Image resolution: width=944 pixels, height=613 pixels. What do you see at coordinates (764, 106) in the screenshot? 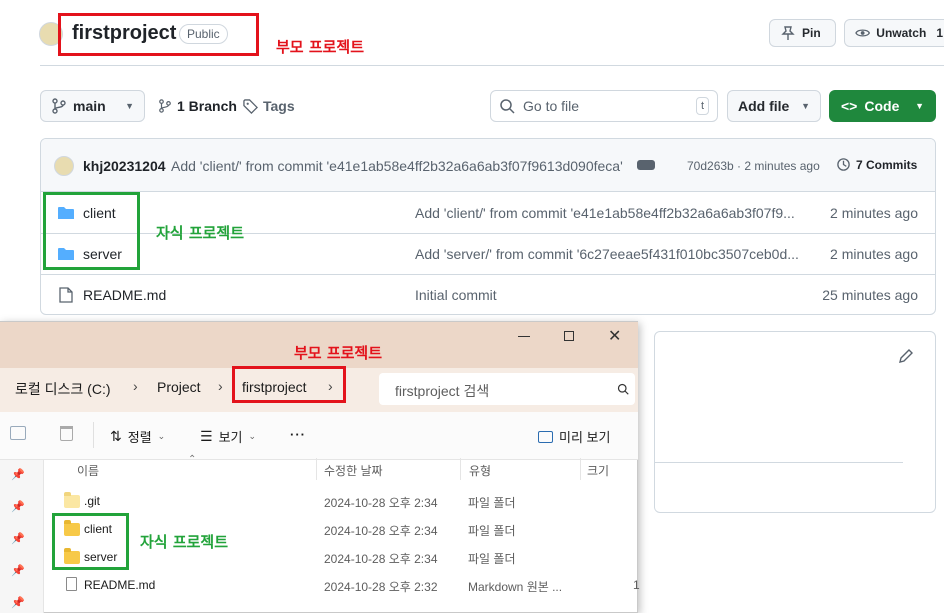
I see `add-file-label: Add file` at bounding box center [764, 106].